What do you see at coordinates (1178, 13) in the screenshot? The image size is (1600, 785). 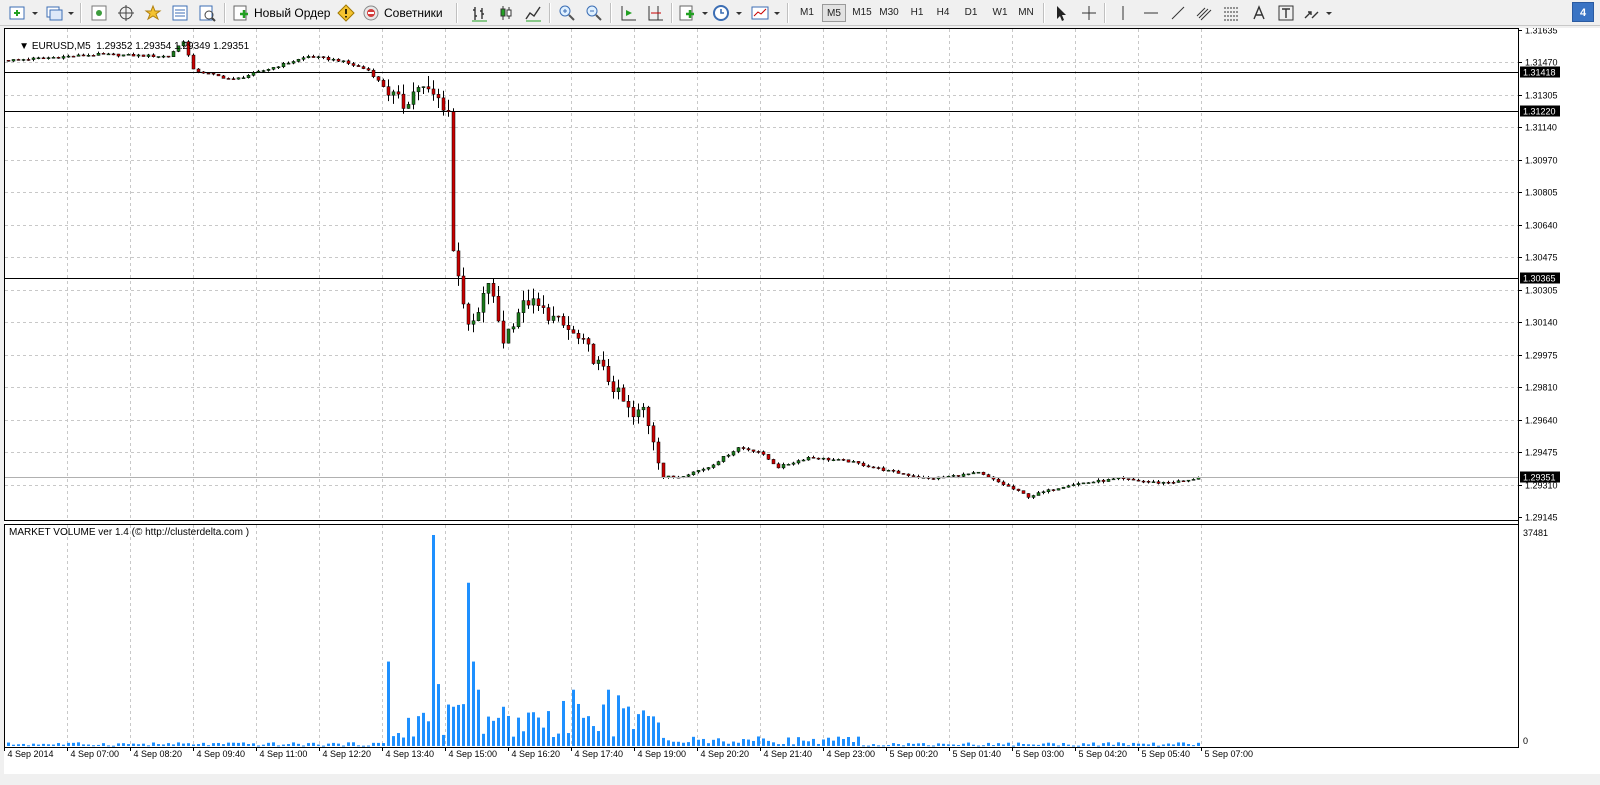 I see `trendline-tool` at bounding box center [1178, 13].